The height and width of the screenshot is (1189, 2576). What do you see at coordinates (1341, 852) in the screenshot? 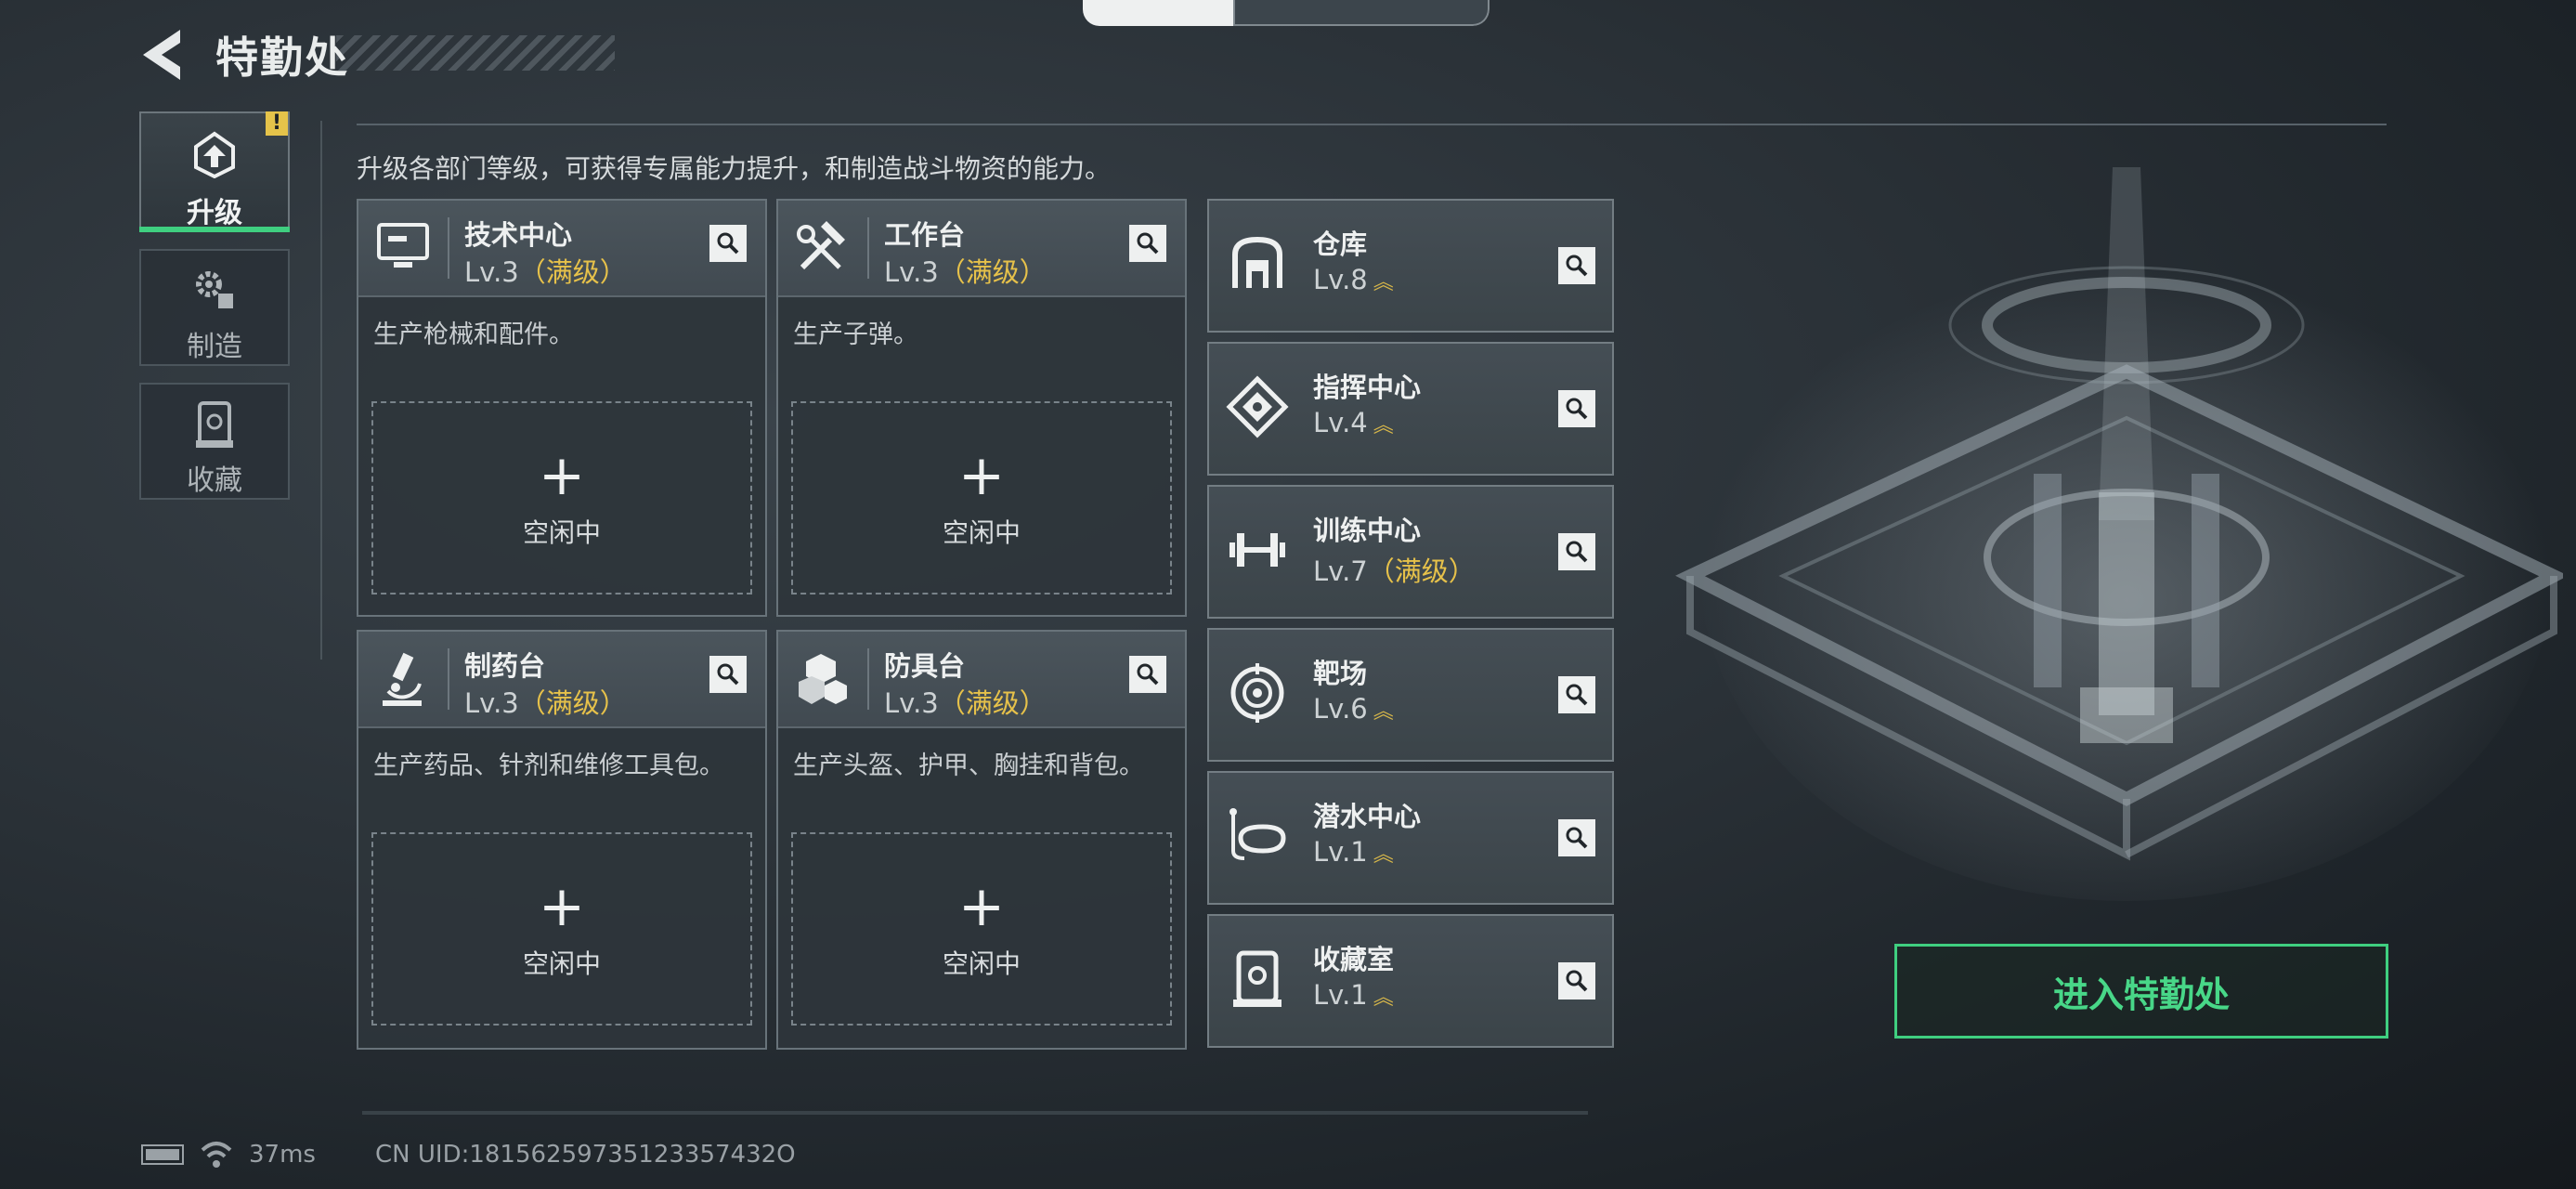
I see `level-value: Lv.1` at bounding box center [1341, 852].